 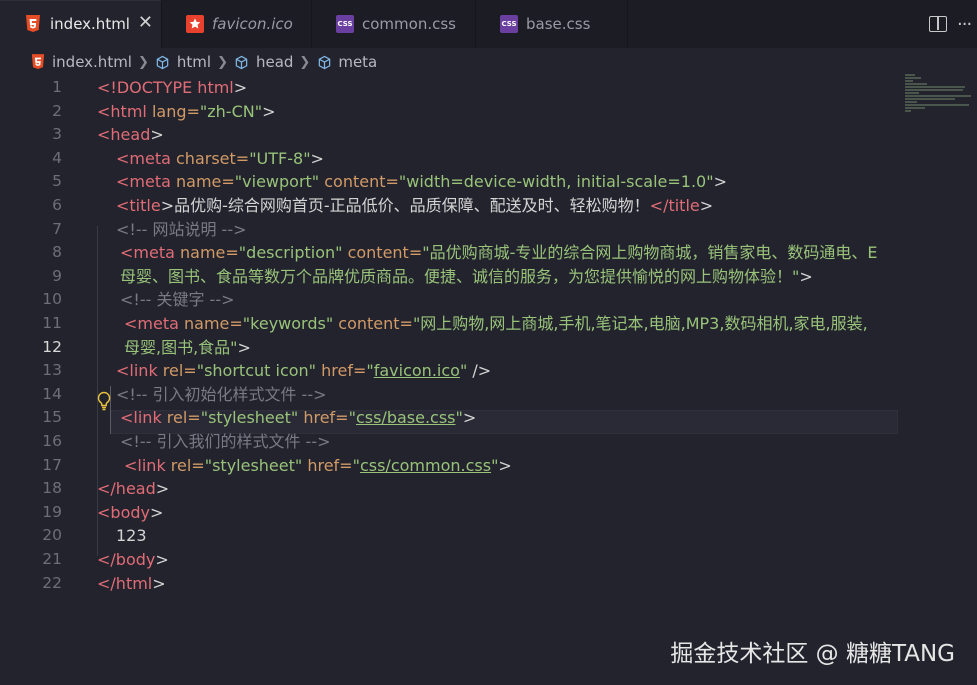 I want to click on split-editor-icon, so click(x=938, y=24).